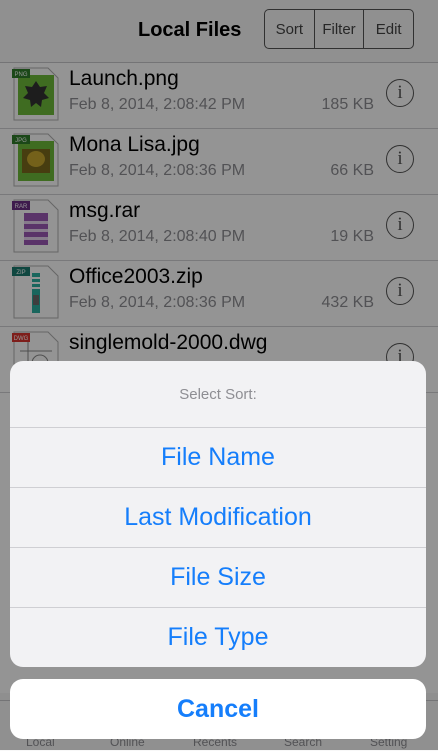 This screenshot has height=751, width=438. I want to click on sort-by-file-type-button: File Type, so click(218, 637).